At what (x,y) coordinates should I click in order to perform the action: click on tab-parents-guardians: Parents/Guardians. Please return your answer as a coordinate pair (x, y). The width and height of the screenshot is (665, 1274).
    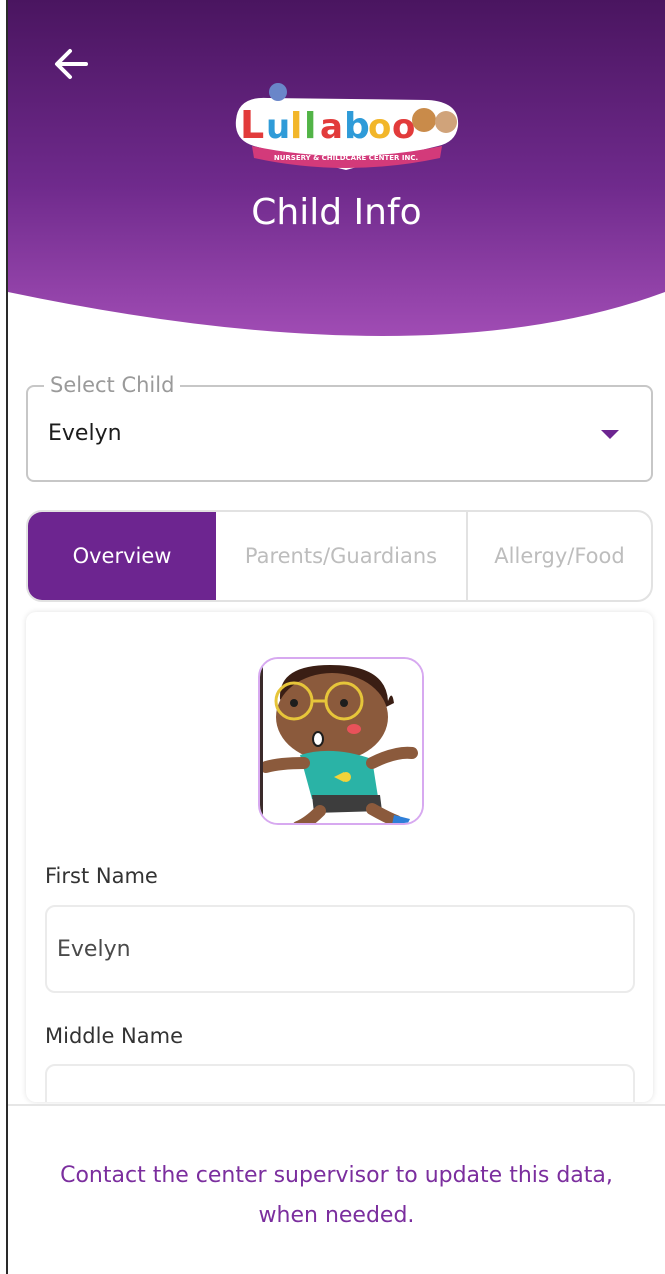
    Looking at the image, I should click on (342, 556).